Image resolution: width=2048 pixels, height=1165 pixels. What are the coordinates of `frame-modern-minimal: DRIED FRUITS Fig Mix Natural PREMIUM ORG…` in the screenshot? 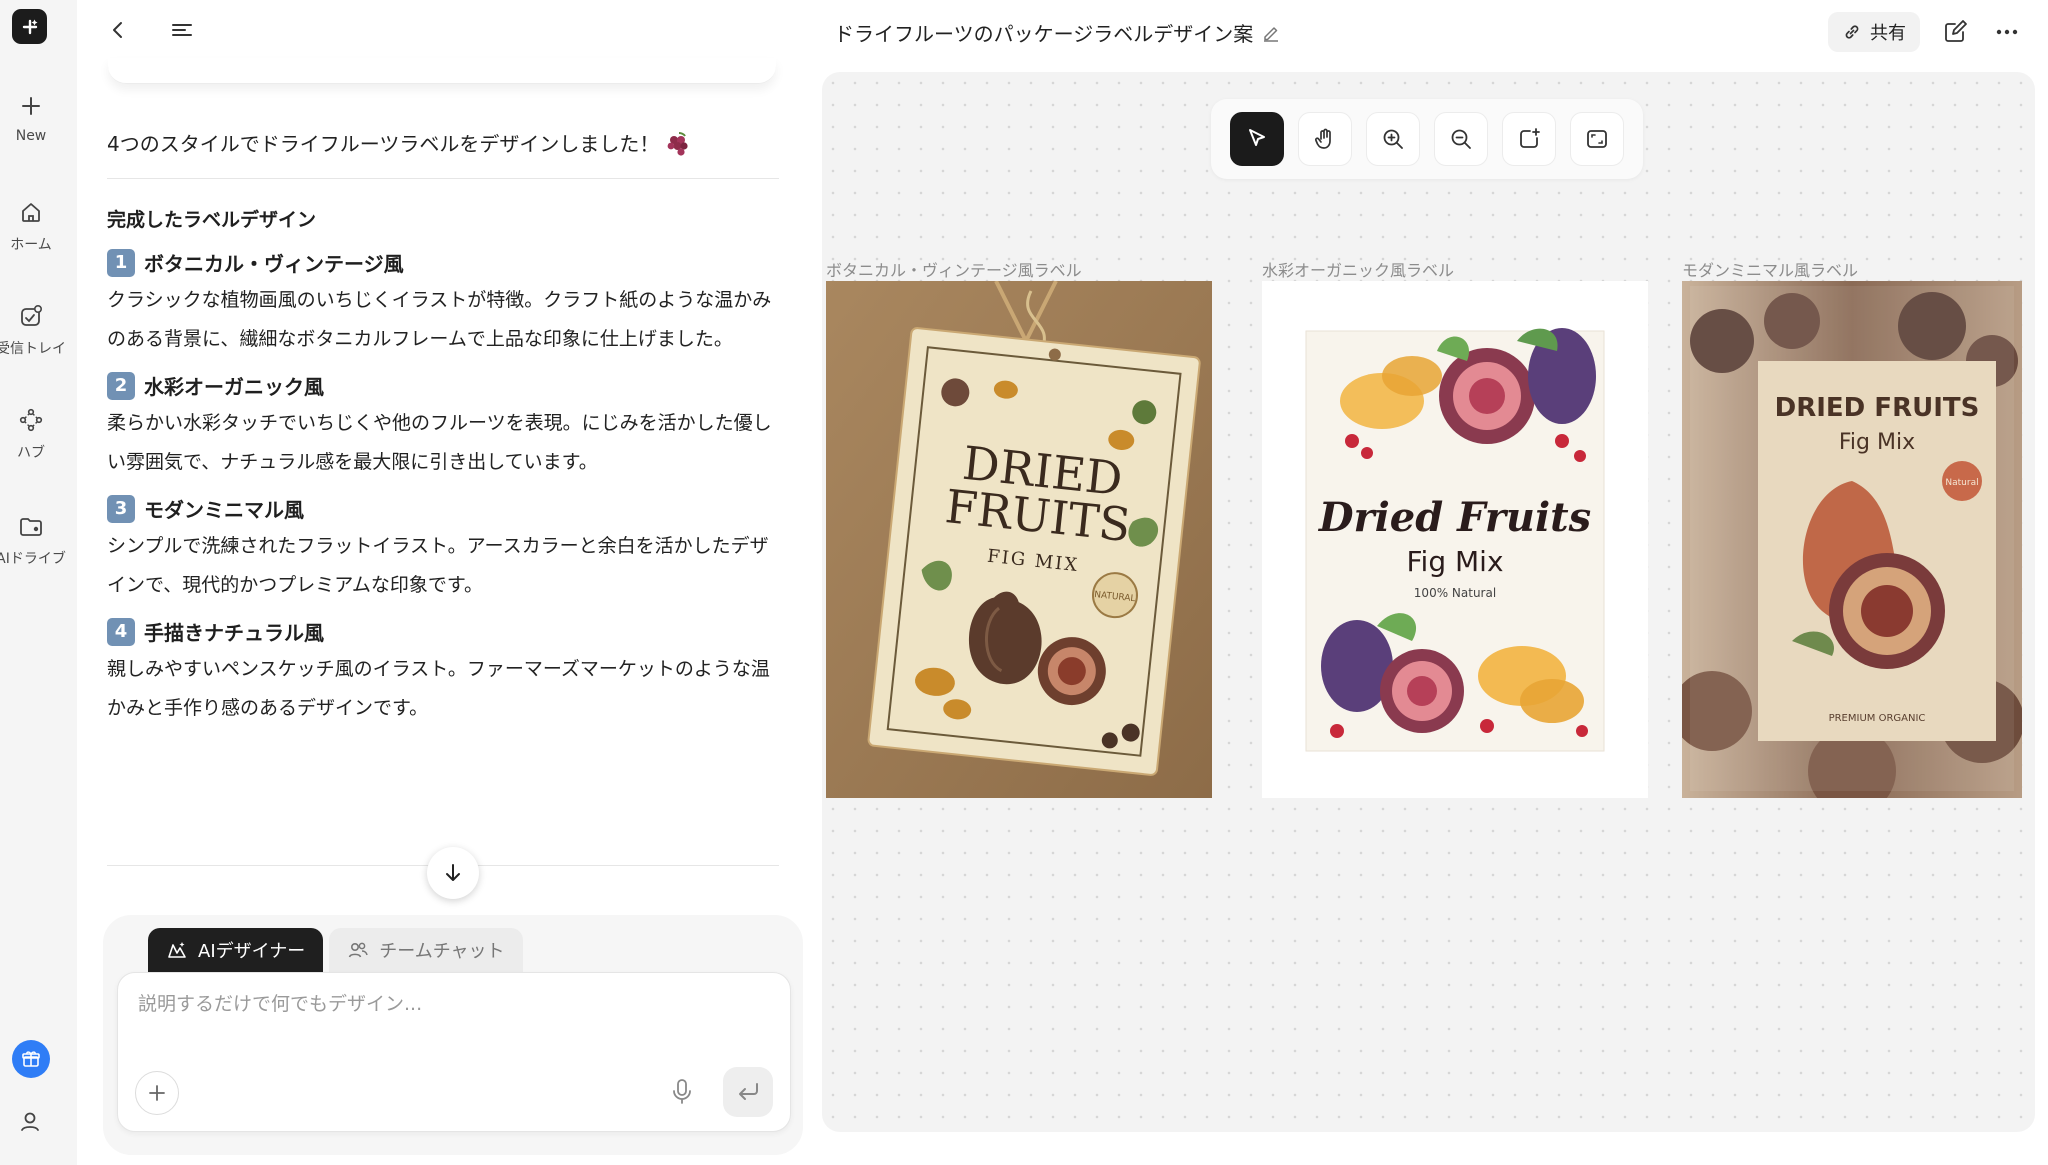 It's located at (1852, 539).